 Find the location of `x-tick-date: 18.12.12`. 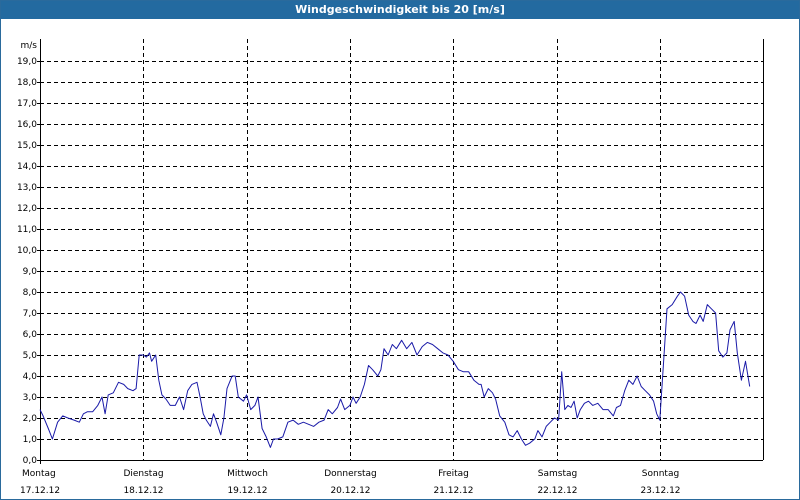

x-tick-date: 18.12.12 is located at coordinates (143, 491).